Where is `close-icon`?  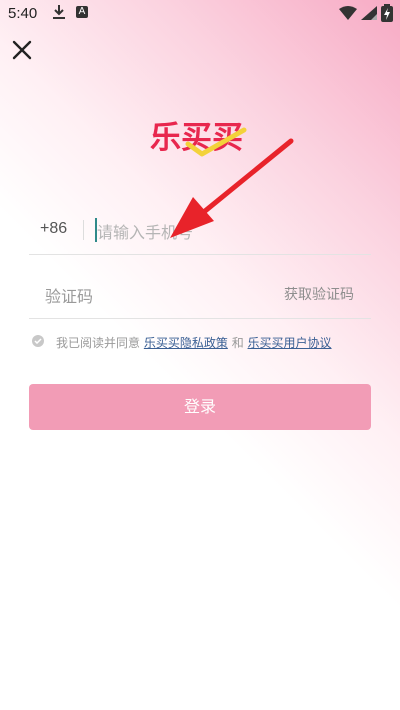 close-icon is located at coordinates (22, 50).